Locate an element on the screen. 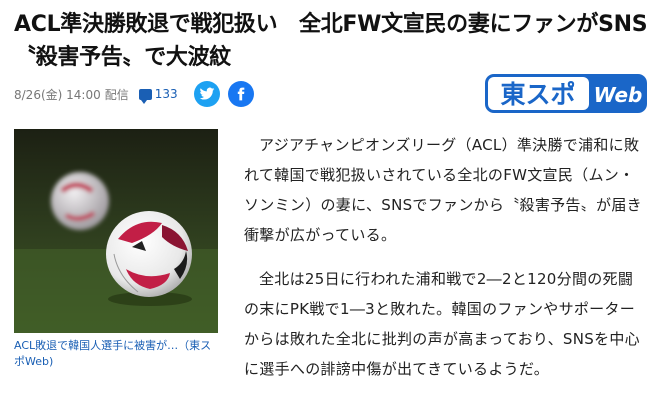 This screenshot has height=406, width=660. comments-link: 133 is located at coordinates (158, 95).